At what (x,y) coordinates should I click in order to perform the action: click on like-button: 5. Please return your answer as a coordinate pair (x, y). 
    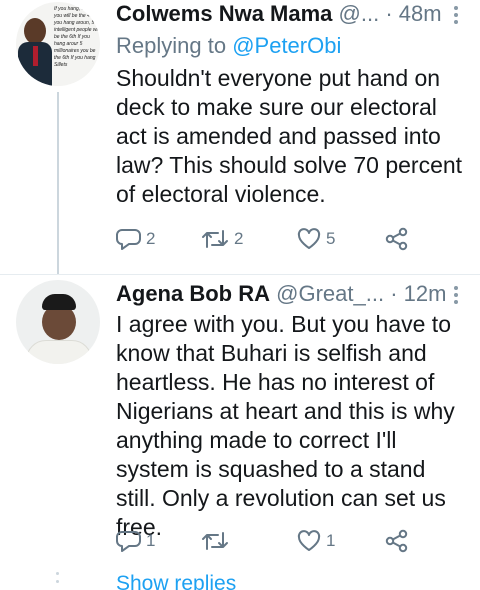
    Looking at the image, I should click on (315, 239).